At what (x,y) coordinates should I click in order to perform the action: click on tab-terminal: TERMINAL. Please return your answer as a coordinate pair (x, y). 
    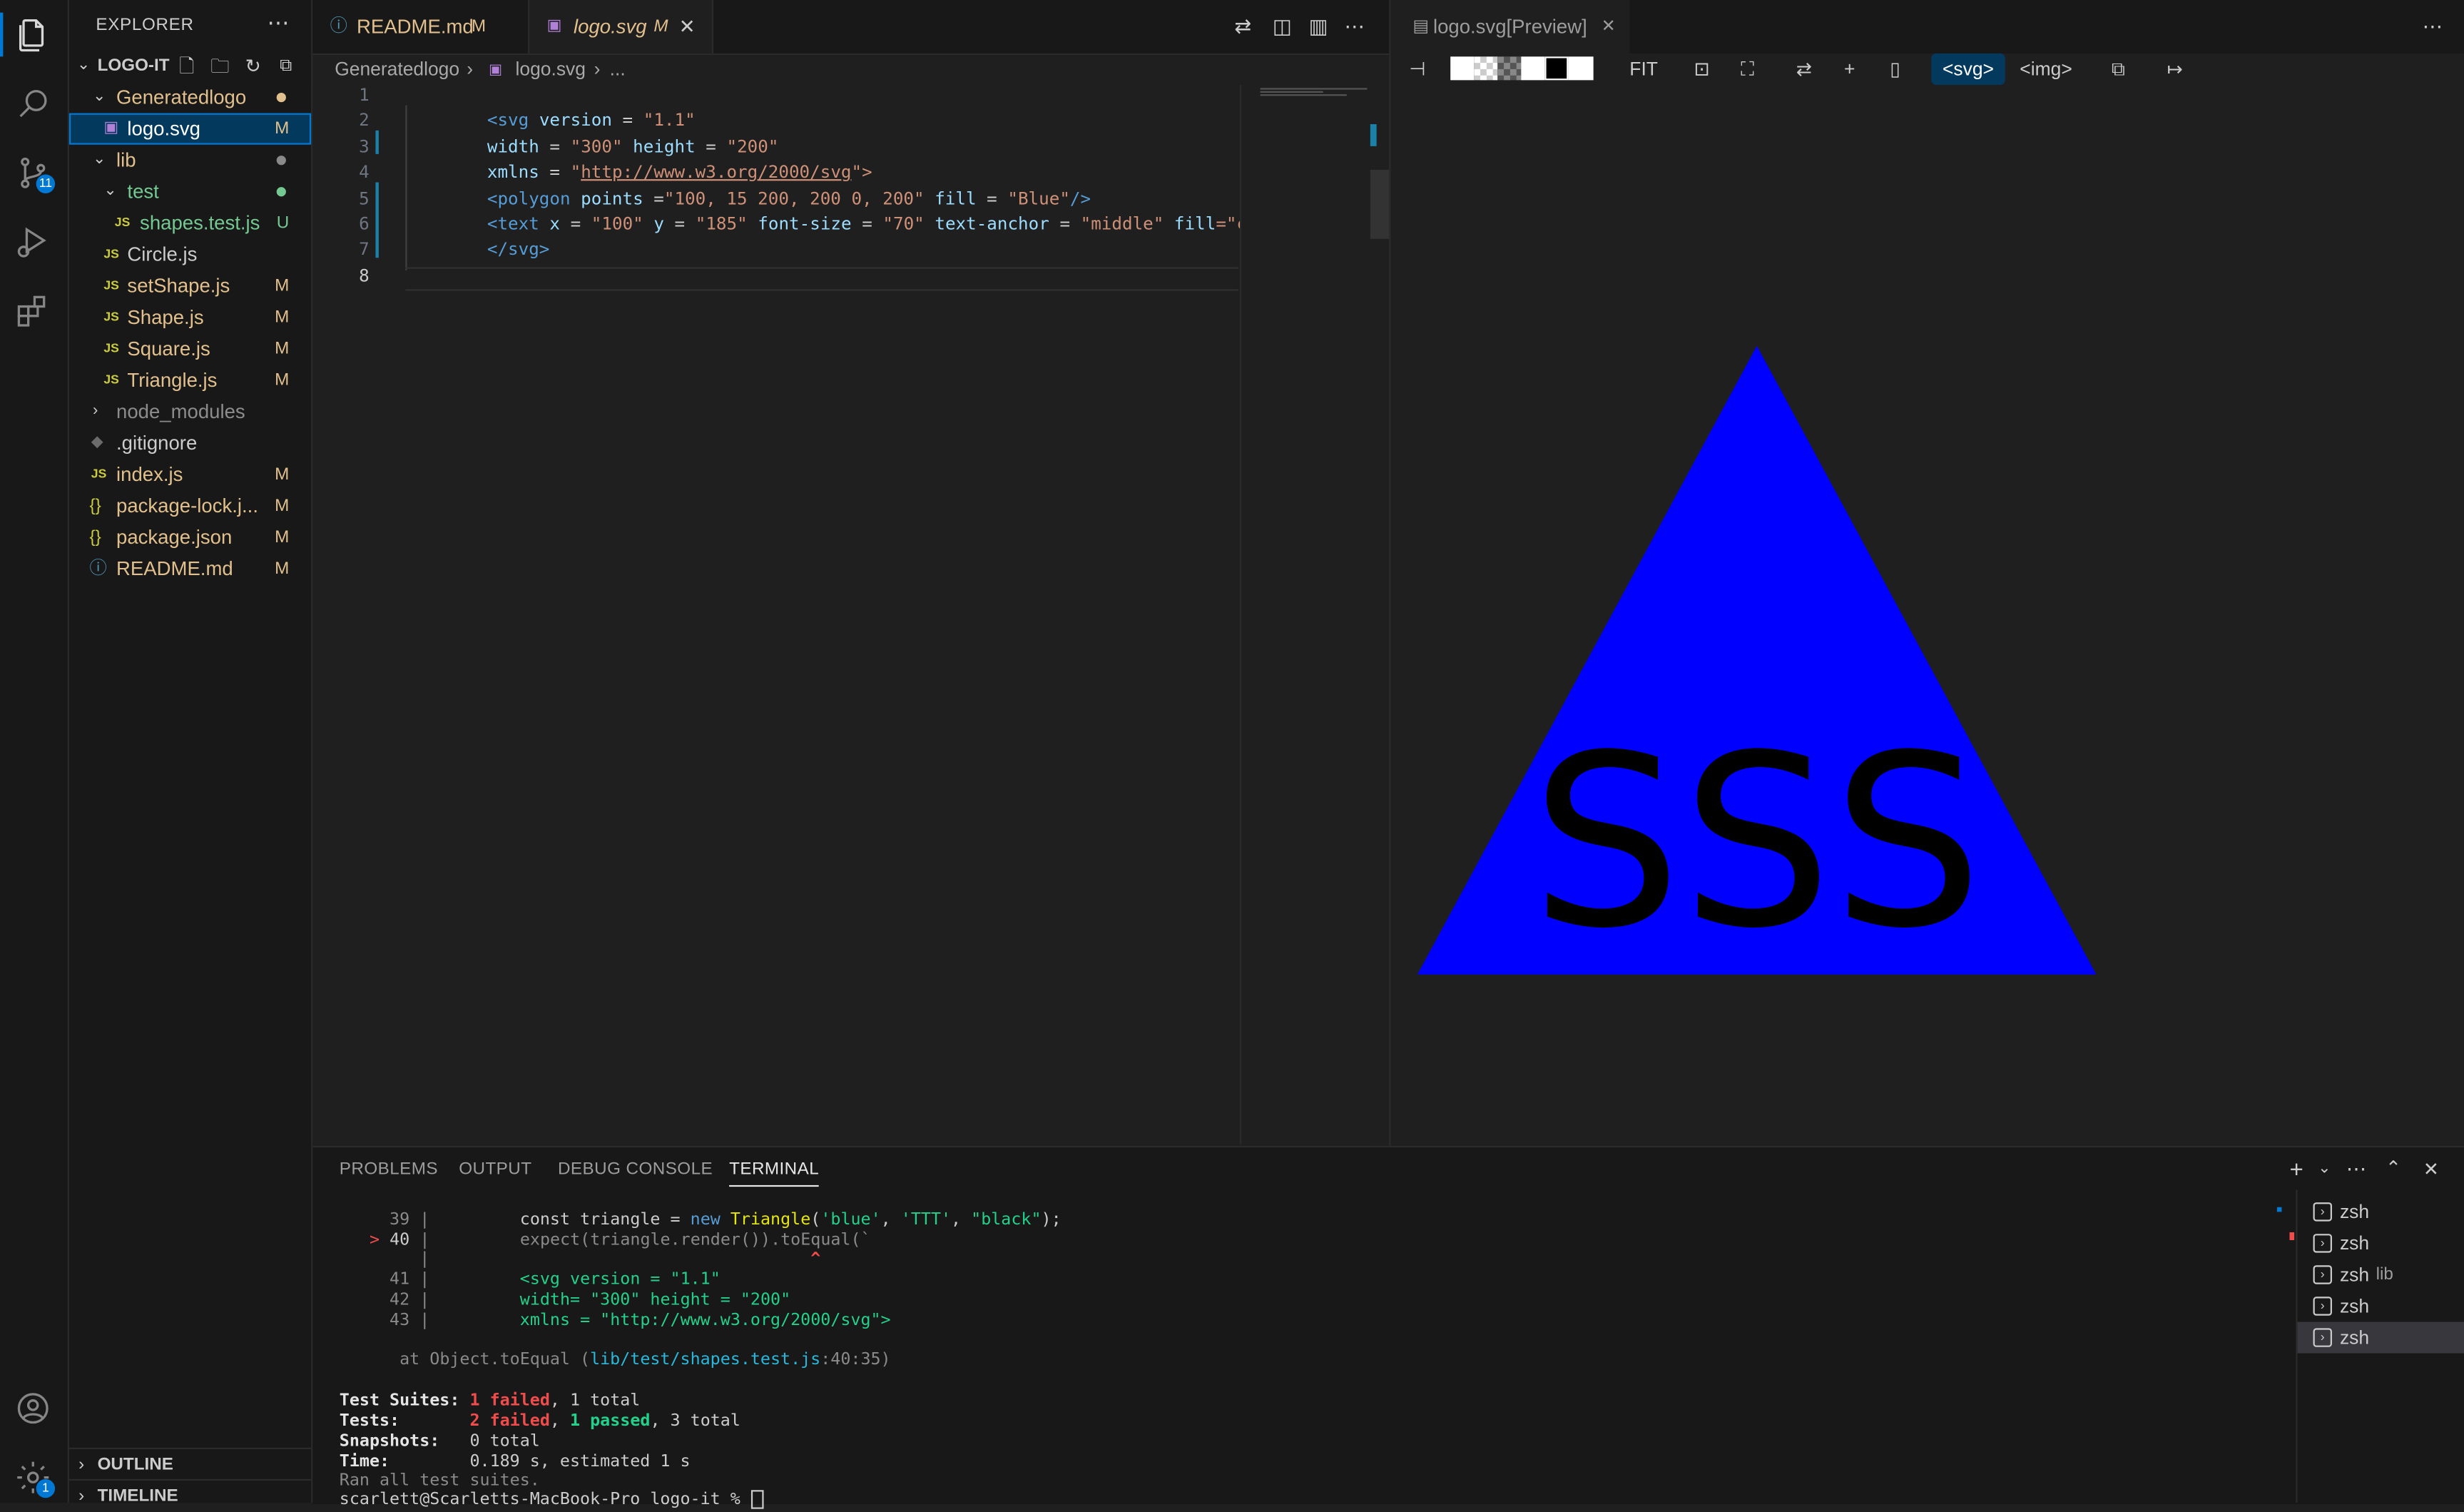
    Looking at the image, I should click on (774, 1173).